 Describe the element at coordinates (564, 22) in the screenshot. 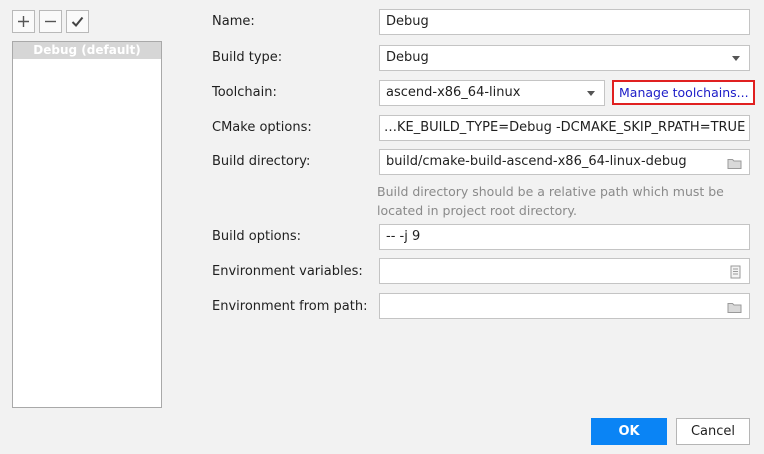

I see `name-field: Debug` at that location.